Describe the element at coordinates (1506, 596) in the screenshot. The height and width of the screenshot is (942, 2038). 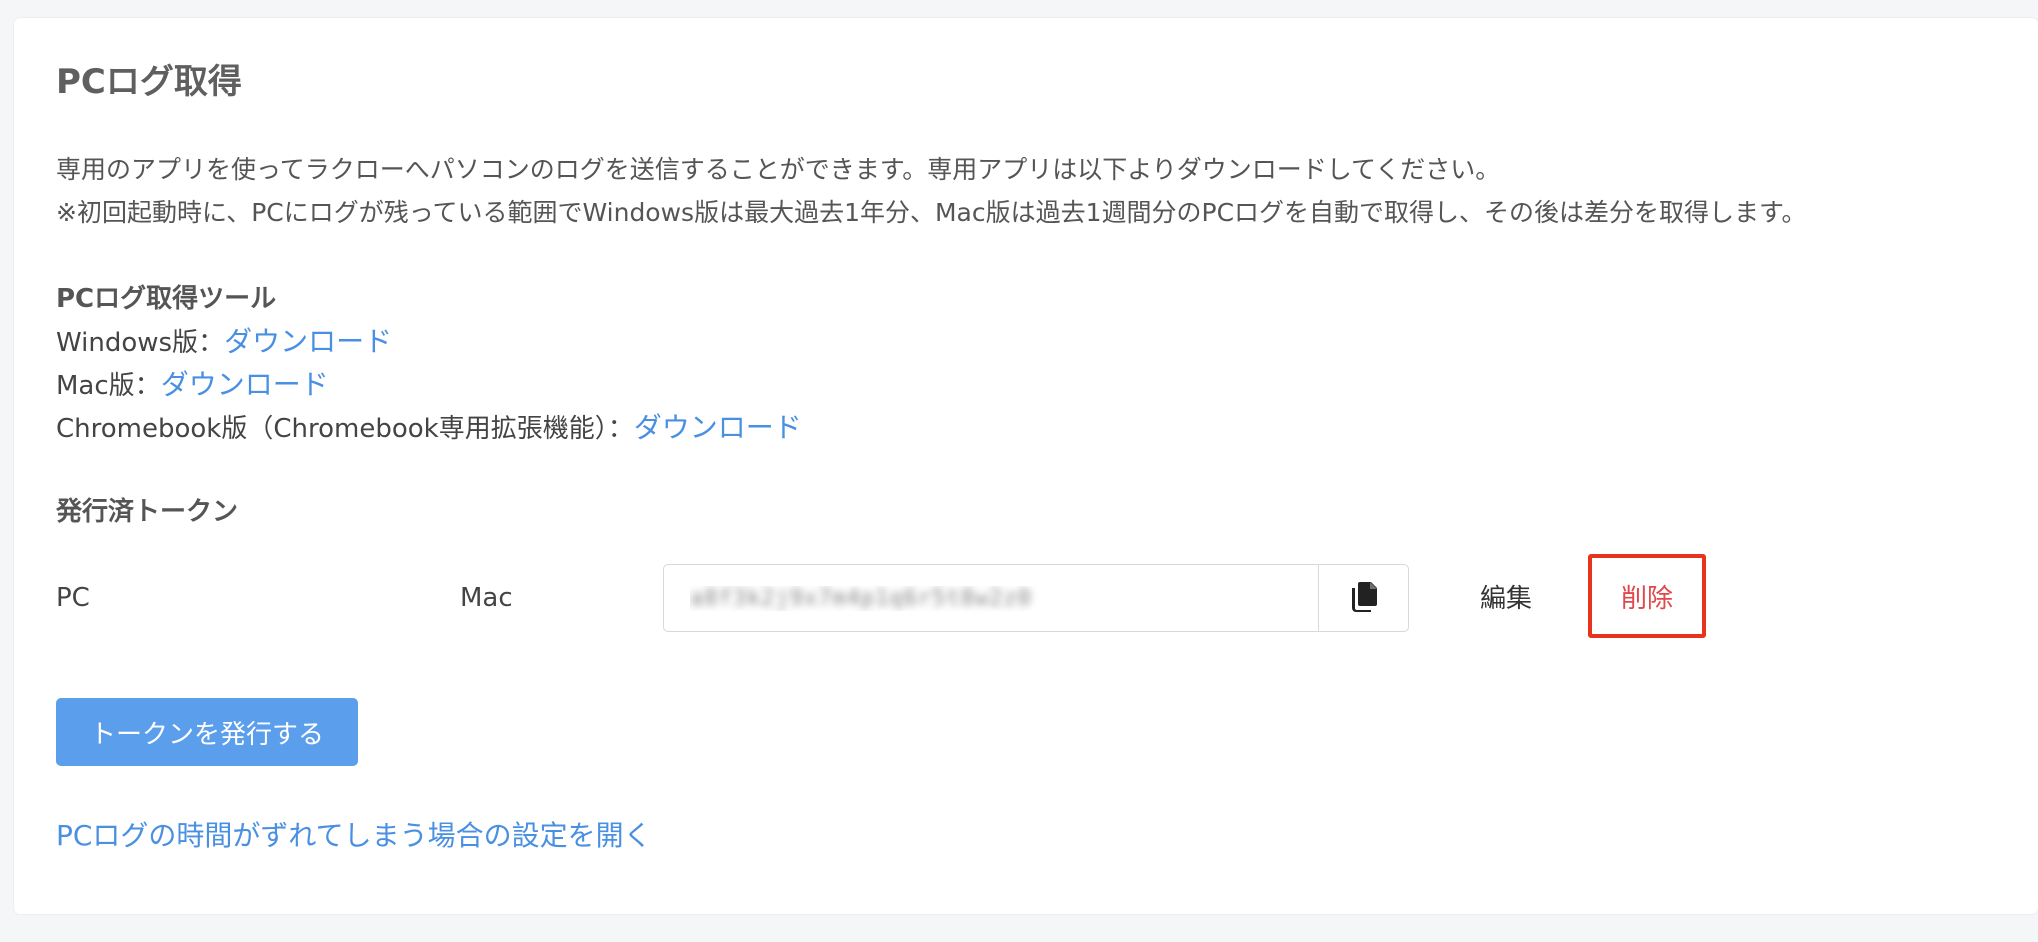
I see `edit-token-button: 編集` at that location.